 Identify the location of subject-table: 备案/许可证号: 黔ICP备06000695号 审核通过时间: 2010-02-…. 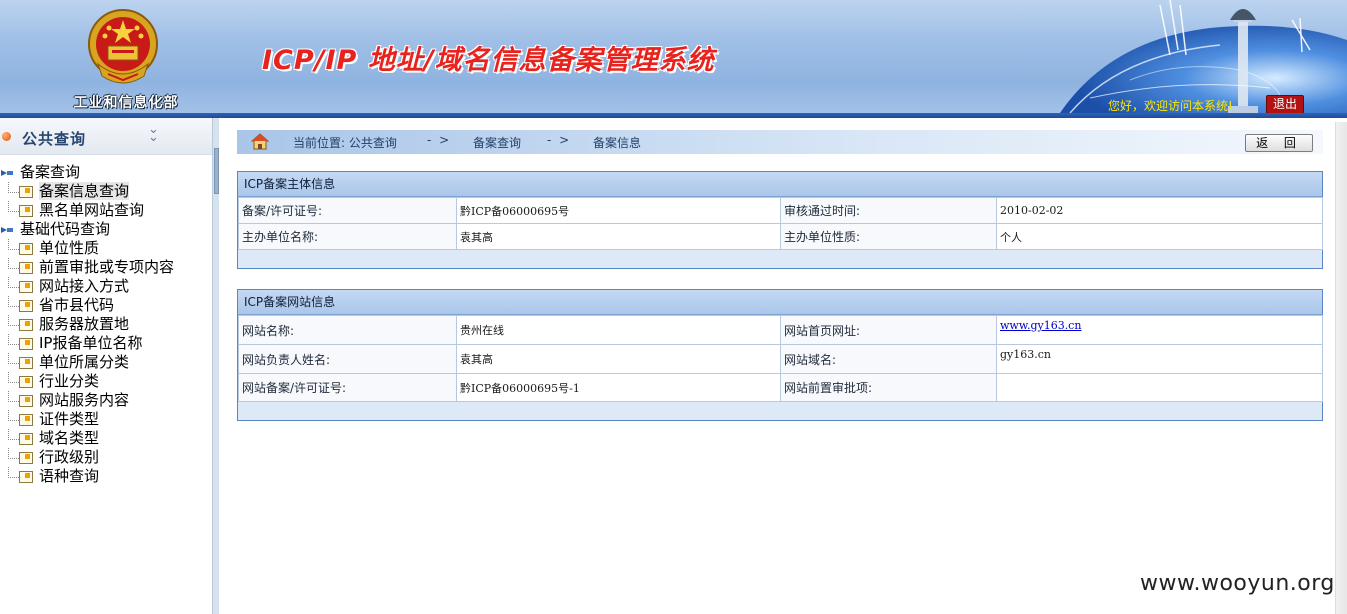
(780, 223).